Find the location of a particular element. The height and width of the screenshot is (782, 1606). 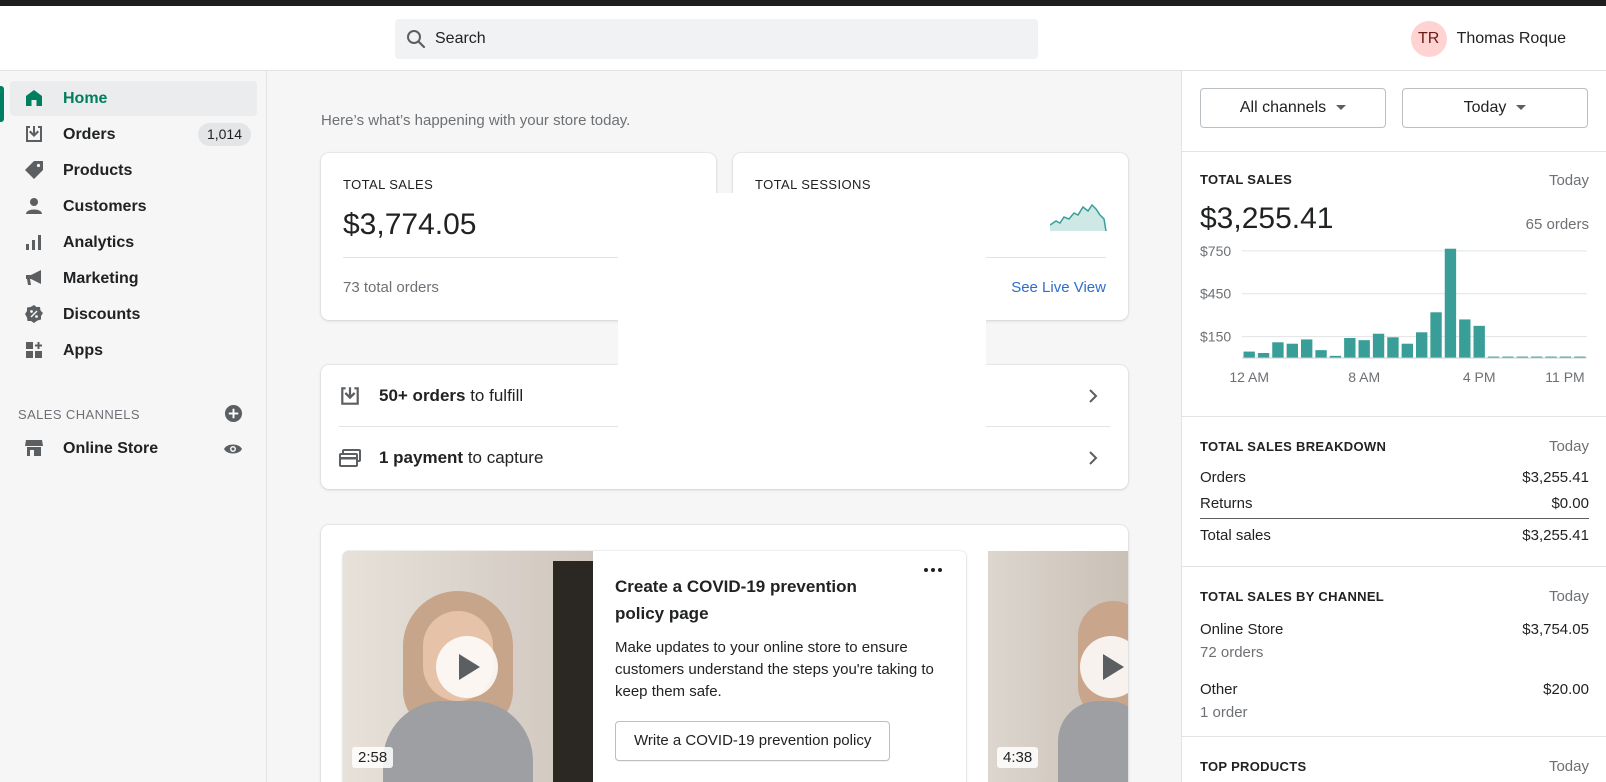

add-channel-icon is located at coordinates (233, 413).